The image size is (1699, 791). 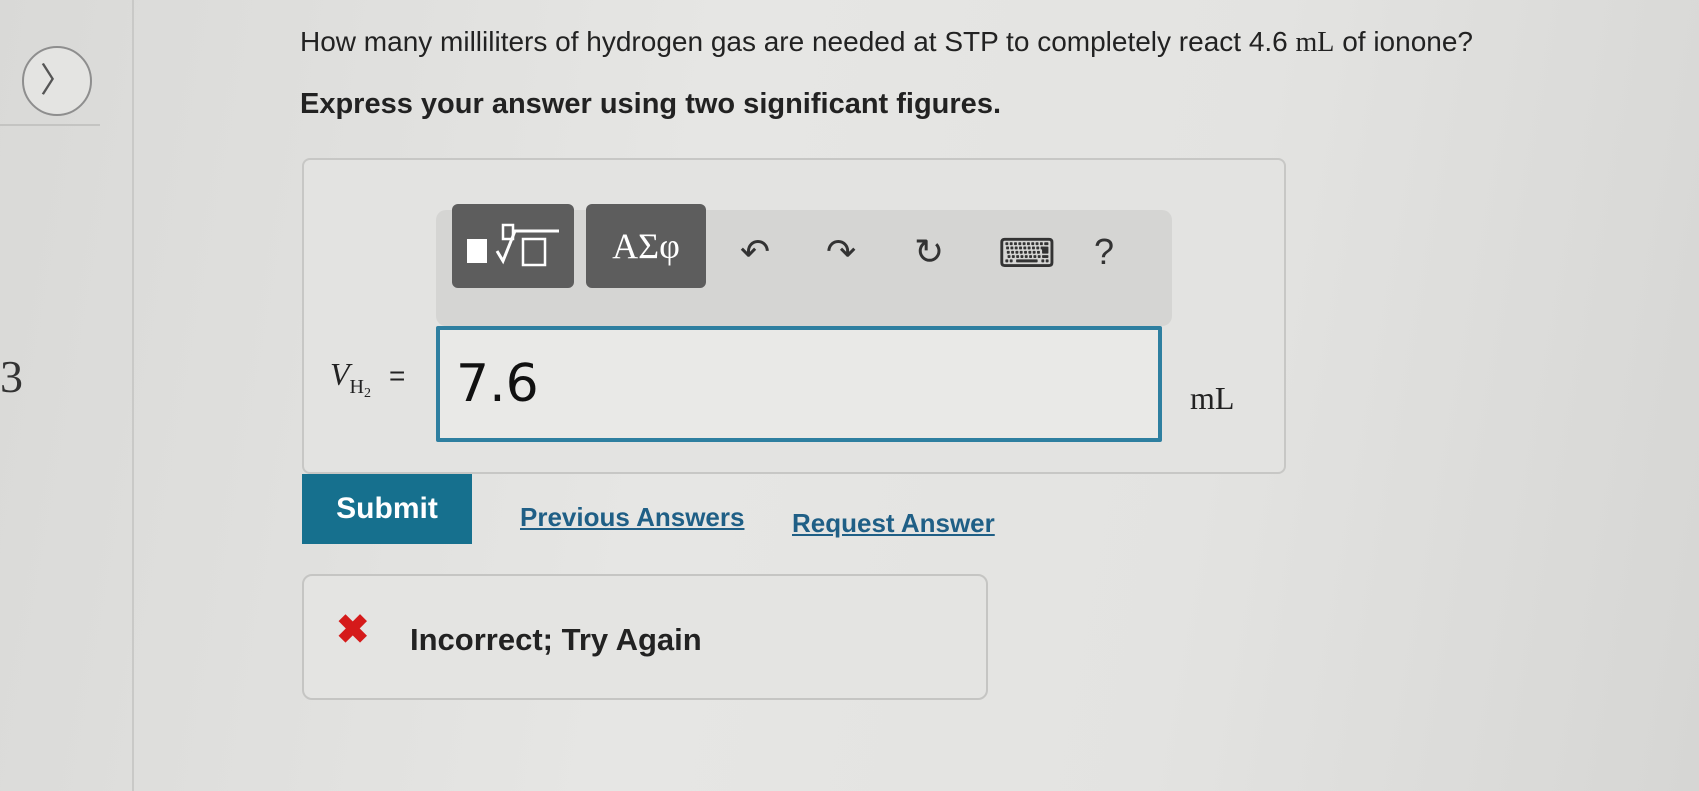 I want to click on reset-icon: ↻, so click(x=929, y=252).